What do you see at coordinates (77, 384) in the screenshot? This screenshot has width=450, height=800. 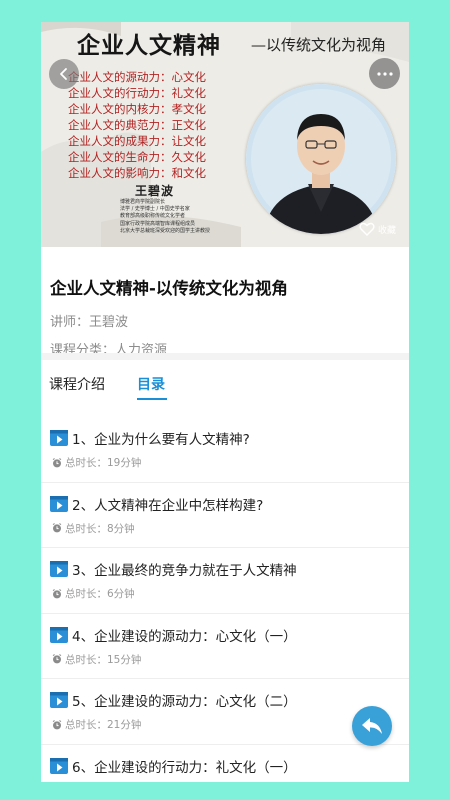 I see `tab-intro: 课程介绍` at bounding box center [77, 384].